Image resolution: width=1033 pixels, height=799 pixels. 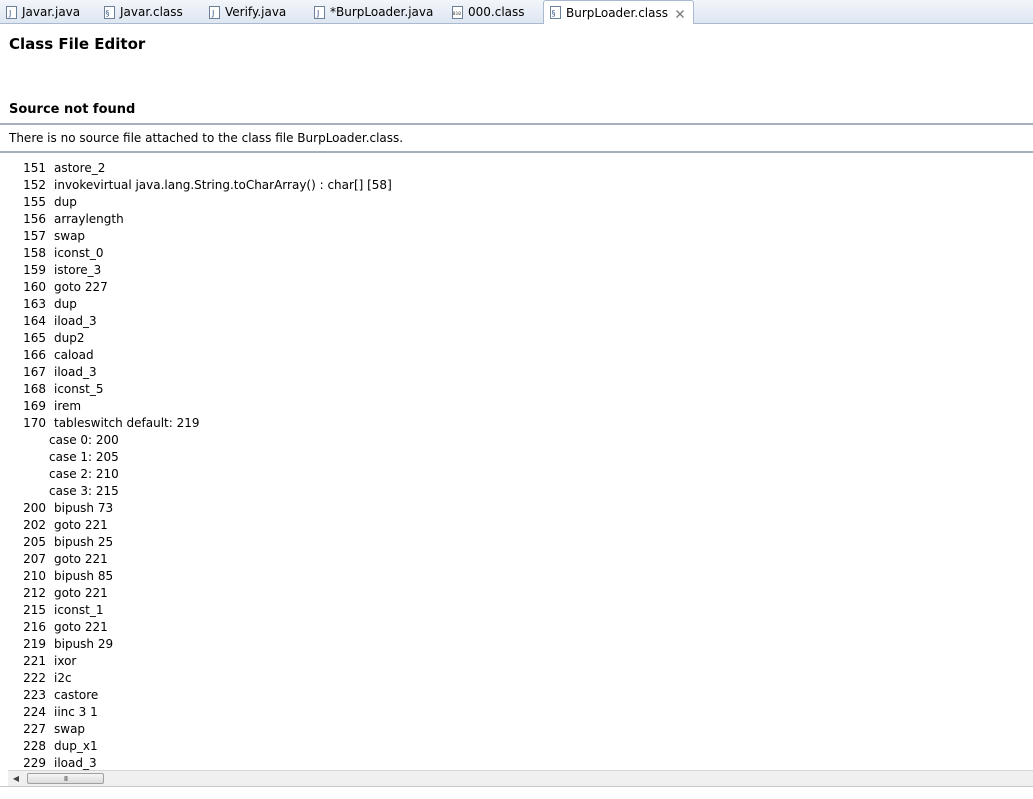 I want to click on bytecode-line: 157 swap, so click(x=516, y=236).